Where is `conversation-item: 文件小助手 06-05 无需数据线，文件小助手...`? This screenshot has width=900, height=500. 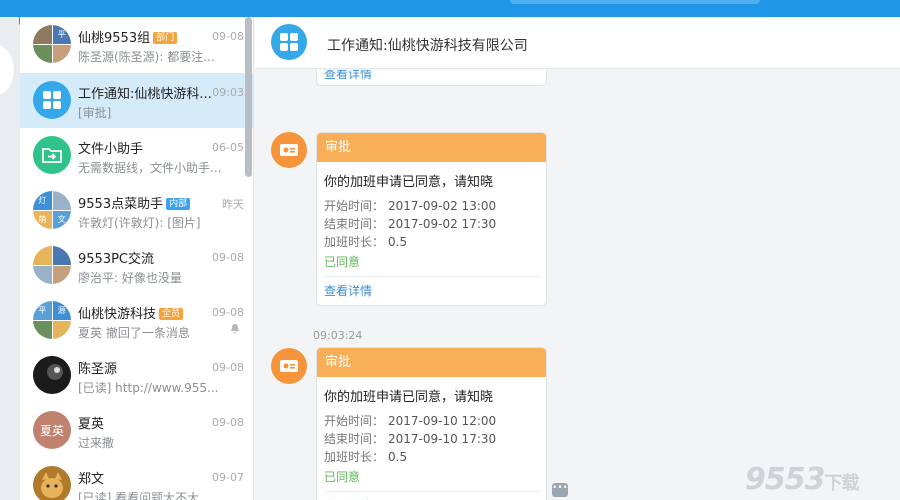
conversation-item: 文件小助手 06-05 无需数据线，文件小助手... is located at coordinates (136, 155).